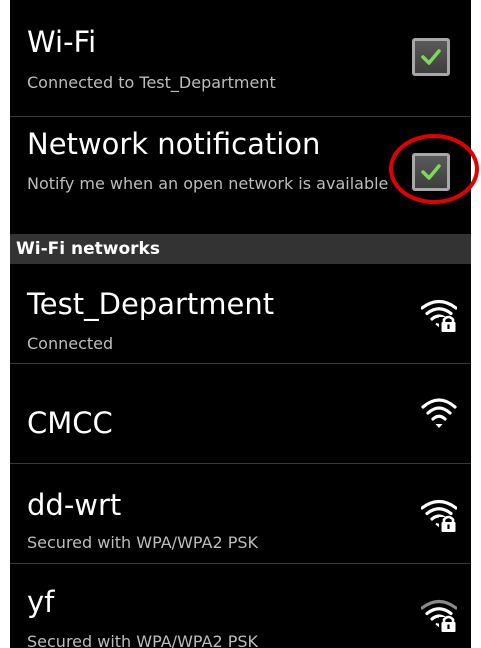 The image size is (481, 648). Describe the element at coordinates (434, 169) in the screenshot. I see `annotation-circle` at that location.